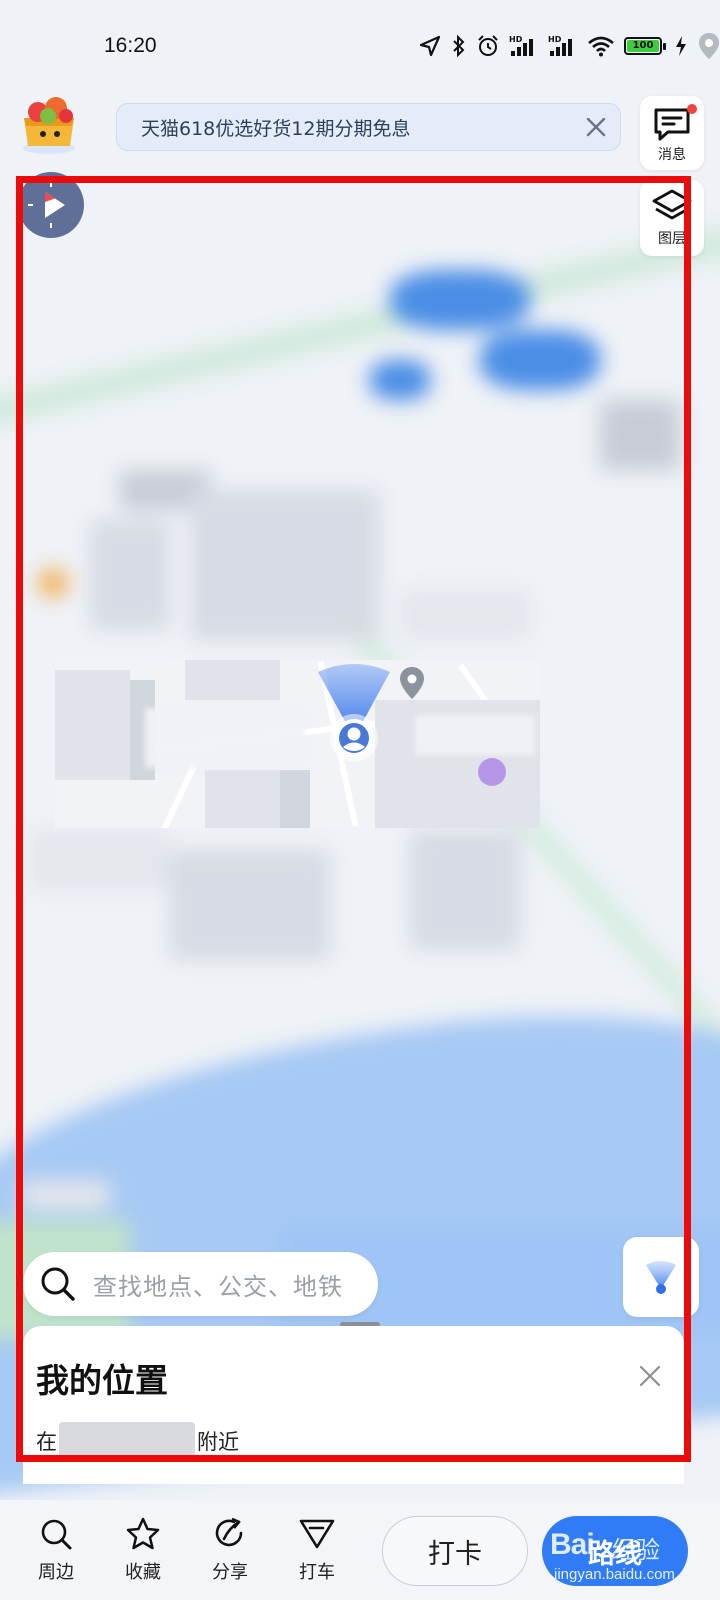  Describe the element at coordinates (353, 1405) in the screenshot. I see `location-info-sheet: 我的位置 在 附近` at that location.